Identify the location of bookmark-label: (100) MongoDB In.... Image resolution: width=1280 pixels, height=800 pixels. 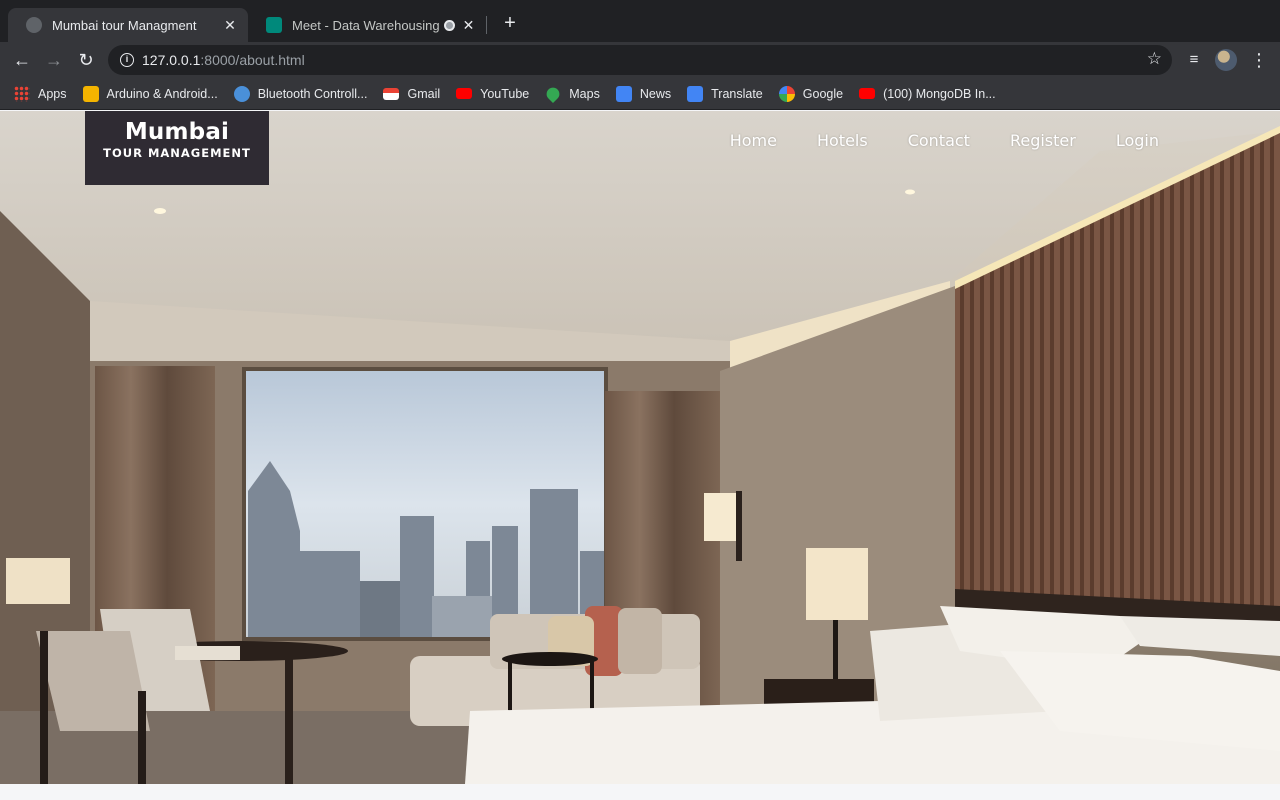
(939, 93).